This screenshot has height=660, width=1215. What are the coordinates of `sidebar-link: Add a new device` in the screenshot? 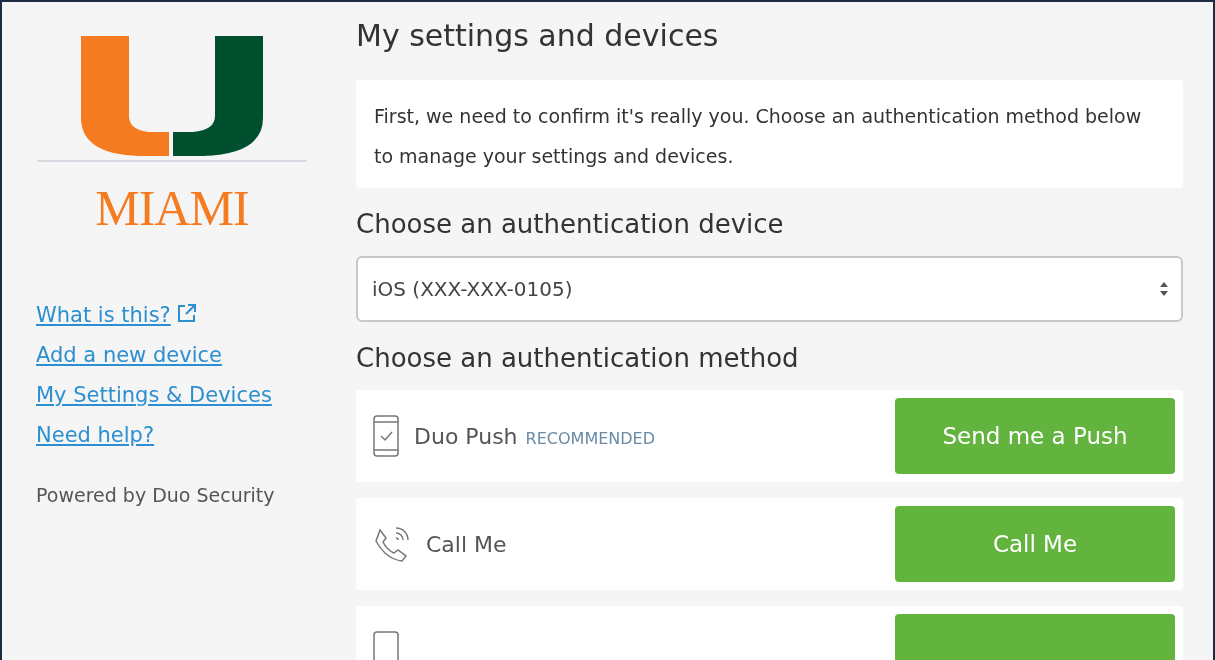 It's located at (129, 355).